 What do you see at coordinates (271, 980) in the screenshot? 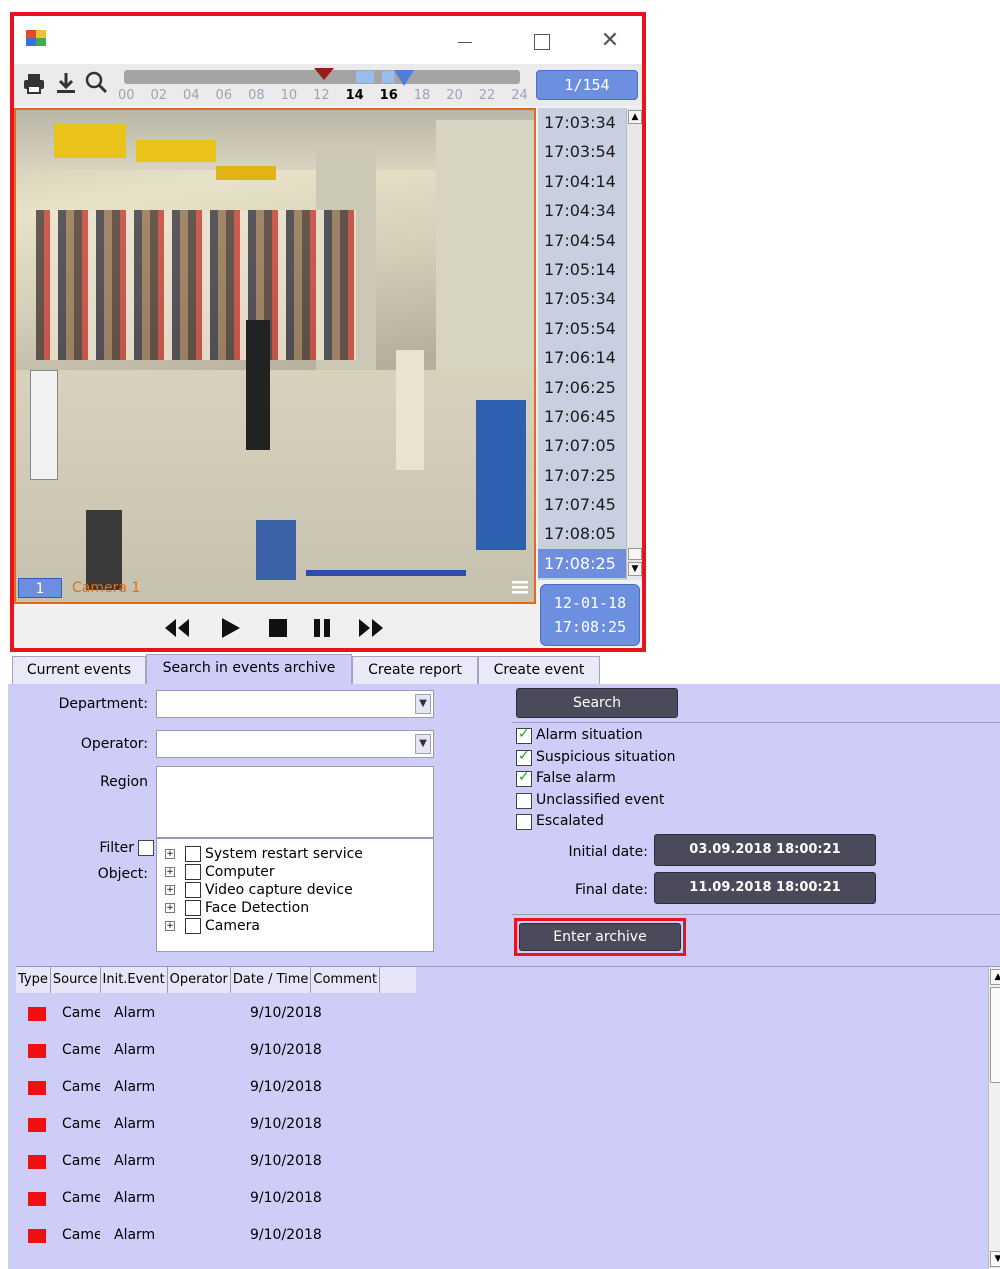
I see `column-header: Date / Time` at bounding box center [271, 980].